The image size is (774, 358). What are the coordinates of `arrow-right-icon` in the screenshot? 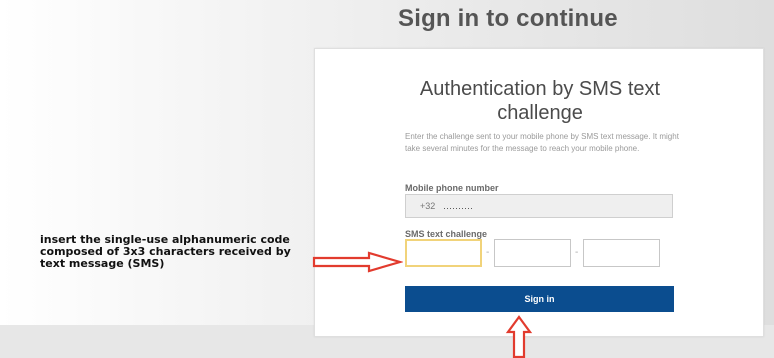 It's located at (357, 262).